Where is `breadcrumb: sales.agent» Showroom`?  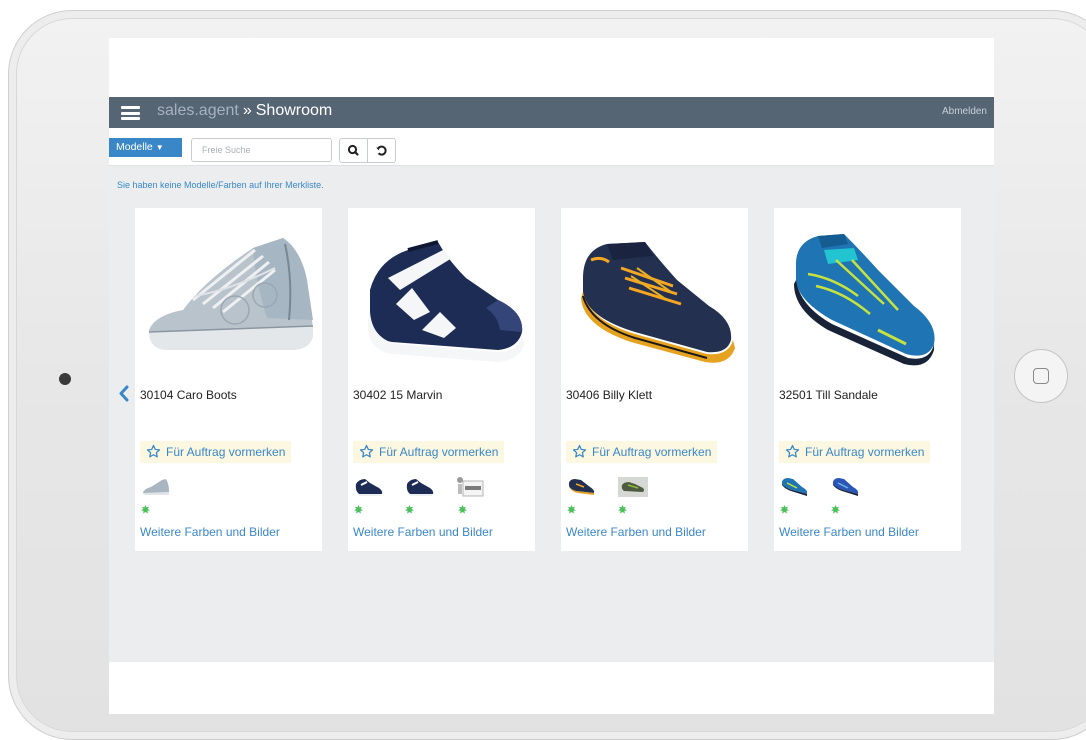 breadcrumb: sales.agent» Showroom is located at coordinates (244, 111).